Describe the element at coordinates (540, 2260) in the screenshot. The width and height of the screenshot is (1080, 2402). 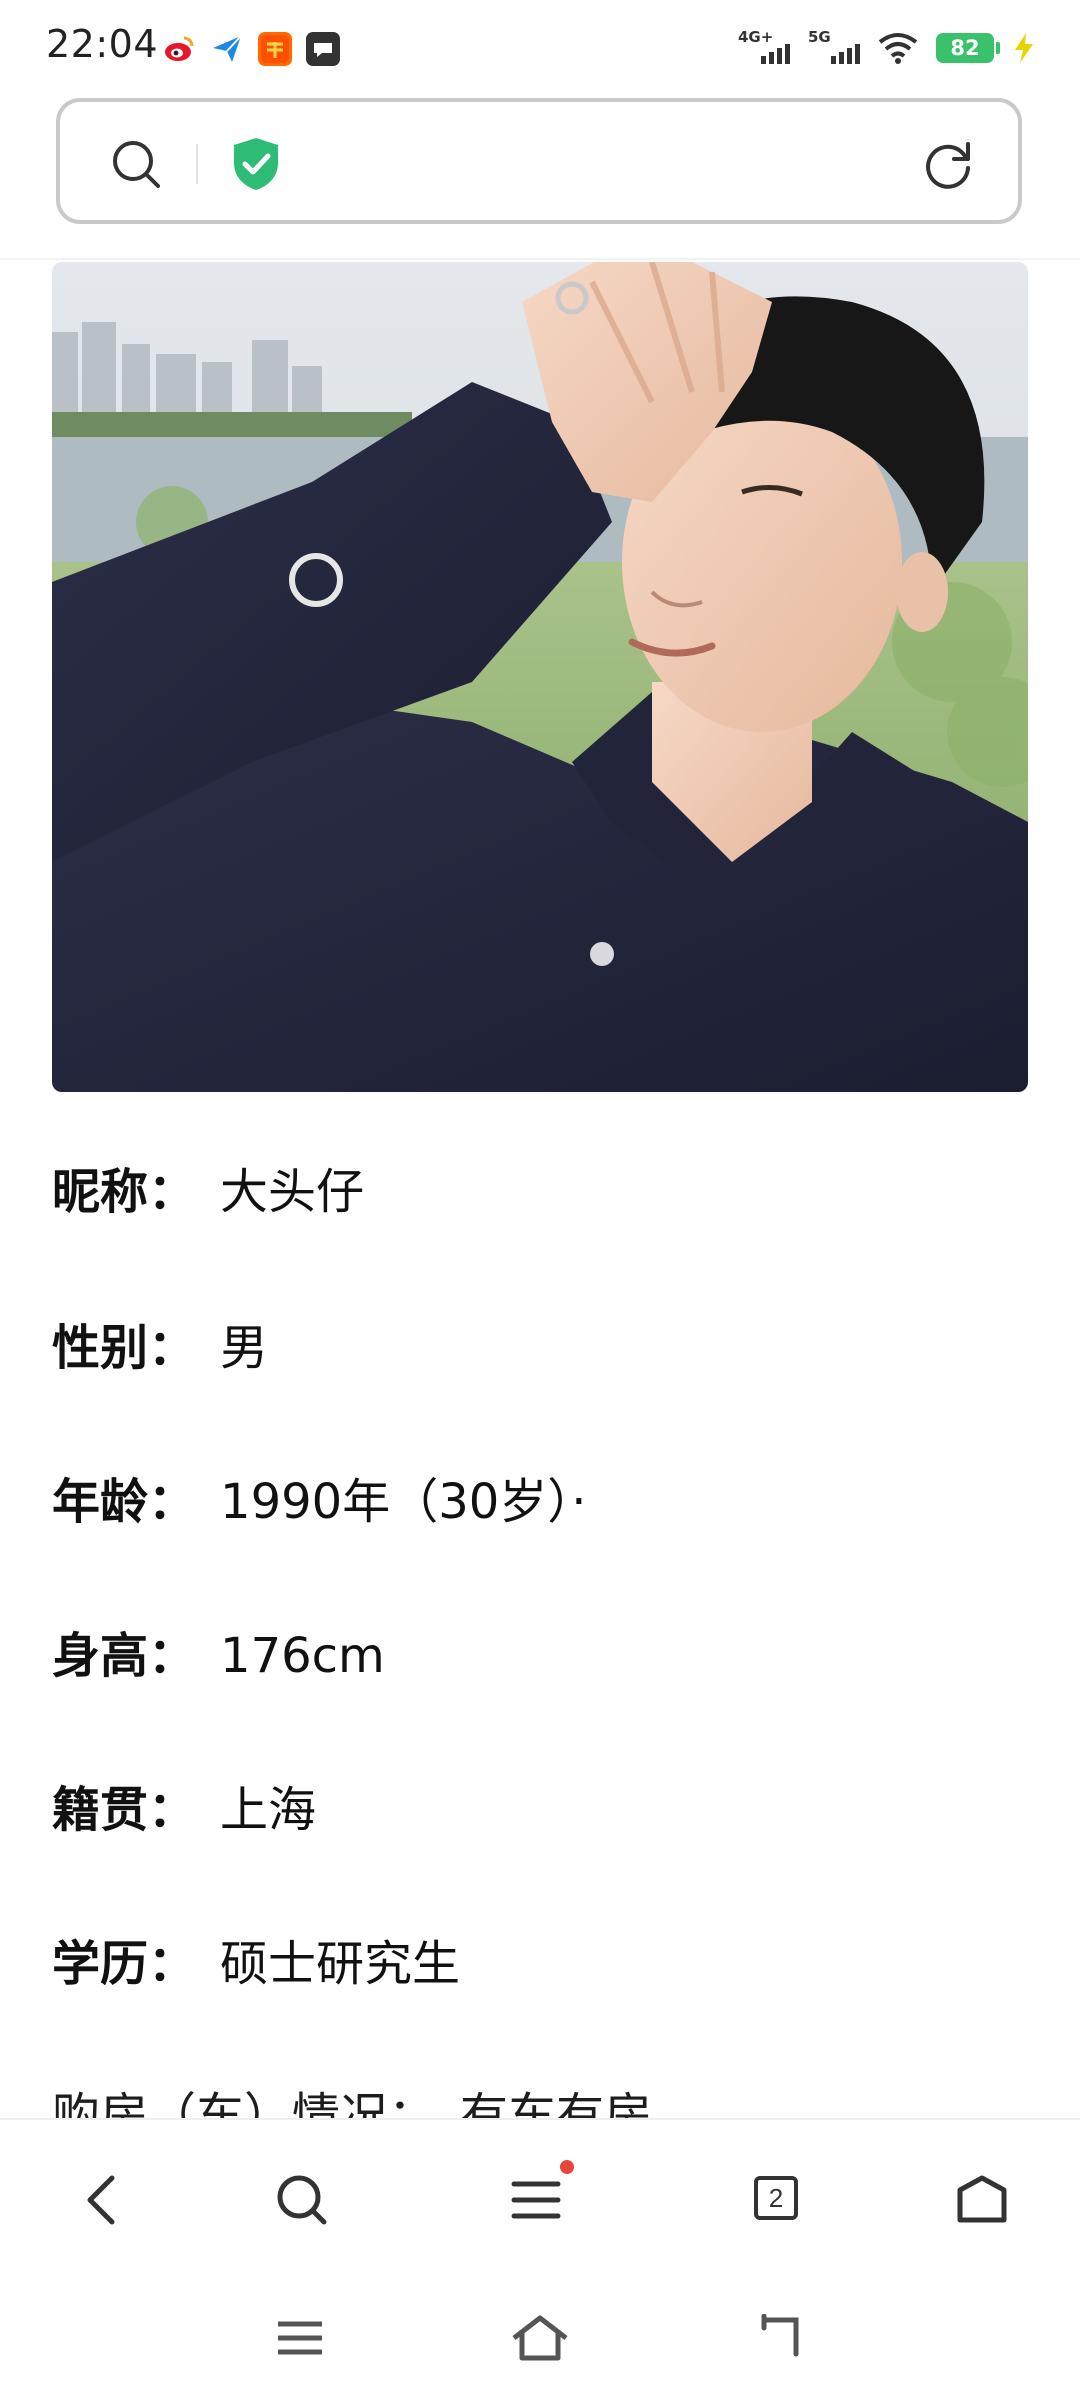
I see `bottom-toolbar: 2` at that location.